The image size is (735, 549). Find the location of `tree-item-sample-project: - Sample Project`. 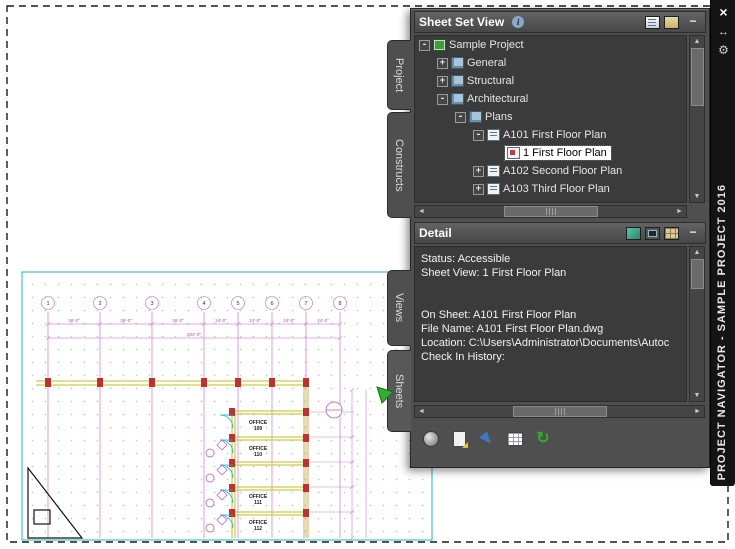

tree-item-sample-project: - Sample Project is located at coordinates (550, 45).